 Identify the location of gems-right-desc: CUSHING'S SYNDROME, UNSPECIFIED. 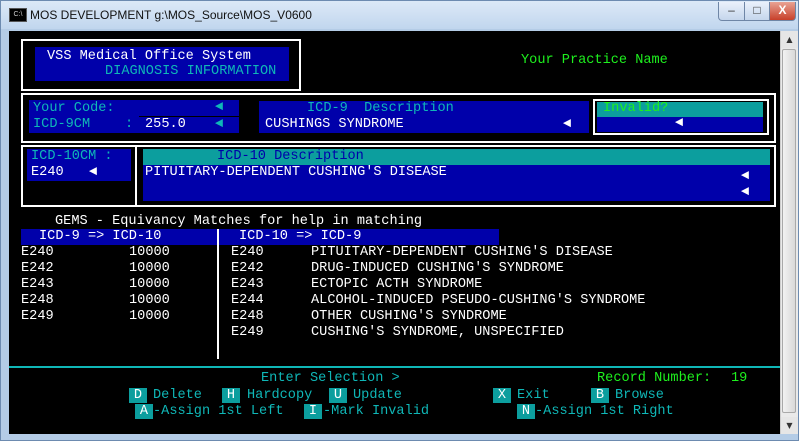
(437, 332).